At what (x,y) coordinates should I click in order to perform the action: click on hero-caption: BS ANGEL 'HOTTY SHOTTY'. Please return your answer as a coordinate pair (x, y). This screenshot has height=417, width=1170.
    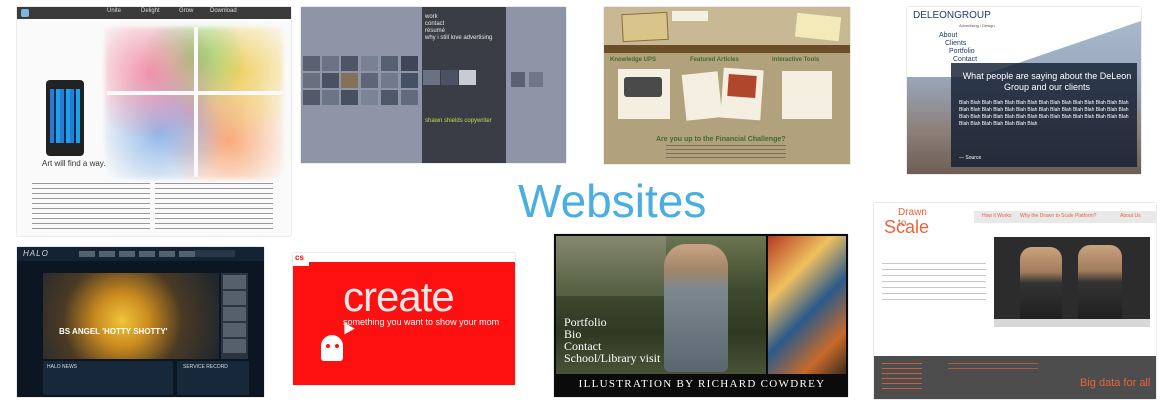
    Looking at the image, I should click on (113, 331).